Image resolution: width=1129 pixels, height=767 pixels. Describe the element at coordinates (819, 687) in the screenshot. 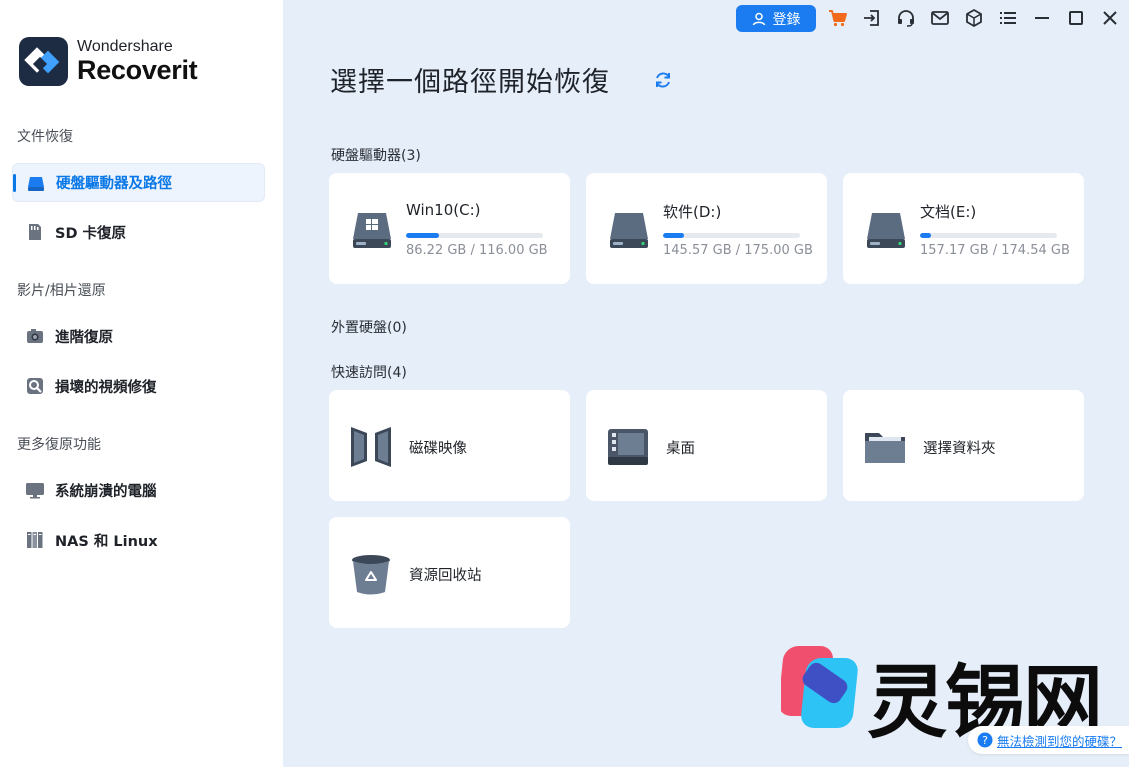

I see `watermark-logo-icon` at that location.